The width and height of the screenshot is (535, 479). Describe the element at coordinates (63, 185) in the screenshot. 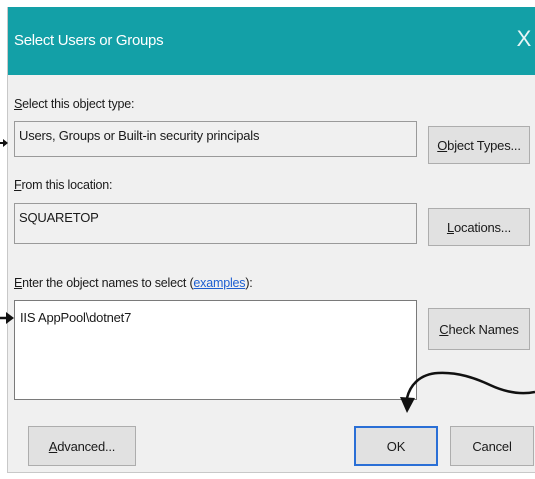

I see `location-label: From this location:` at that location.